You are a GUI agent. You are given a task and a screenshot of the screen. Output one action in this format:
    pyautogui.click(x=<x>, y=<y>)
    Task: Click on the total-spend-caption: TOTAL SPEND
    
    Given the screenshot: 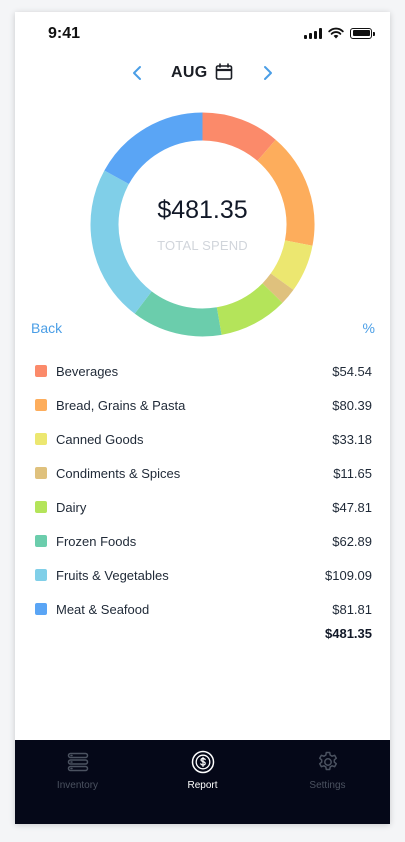 What is the action you would take?
    pyautogui.click(x=202, y=245)
    